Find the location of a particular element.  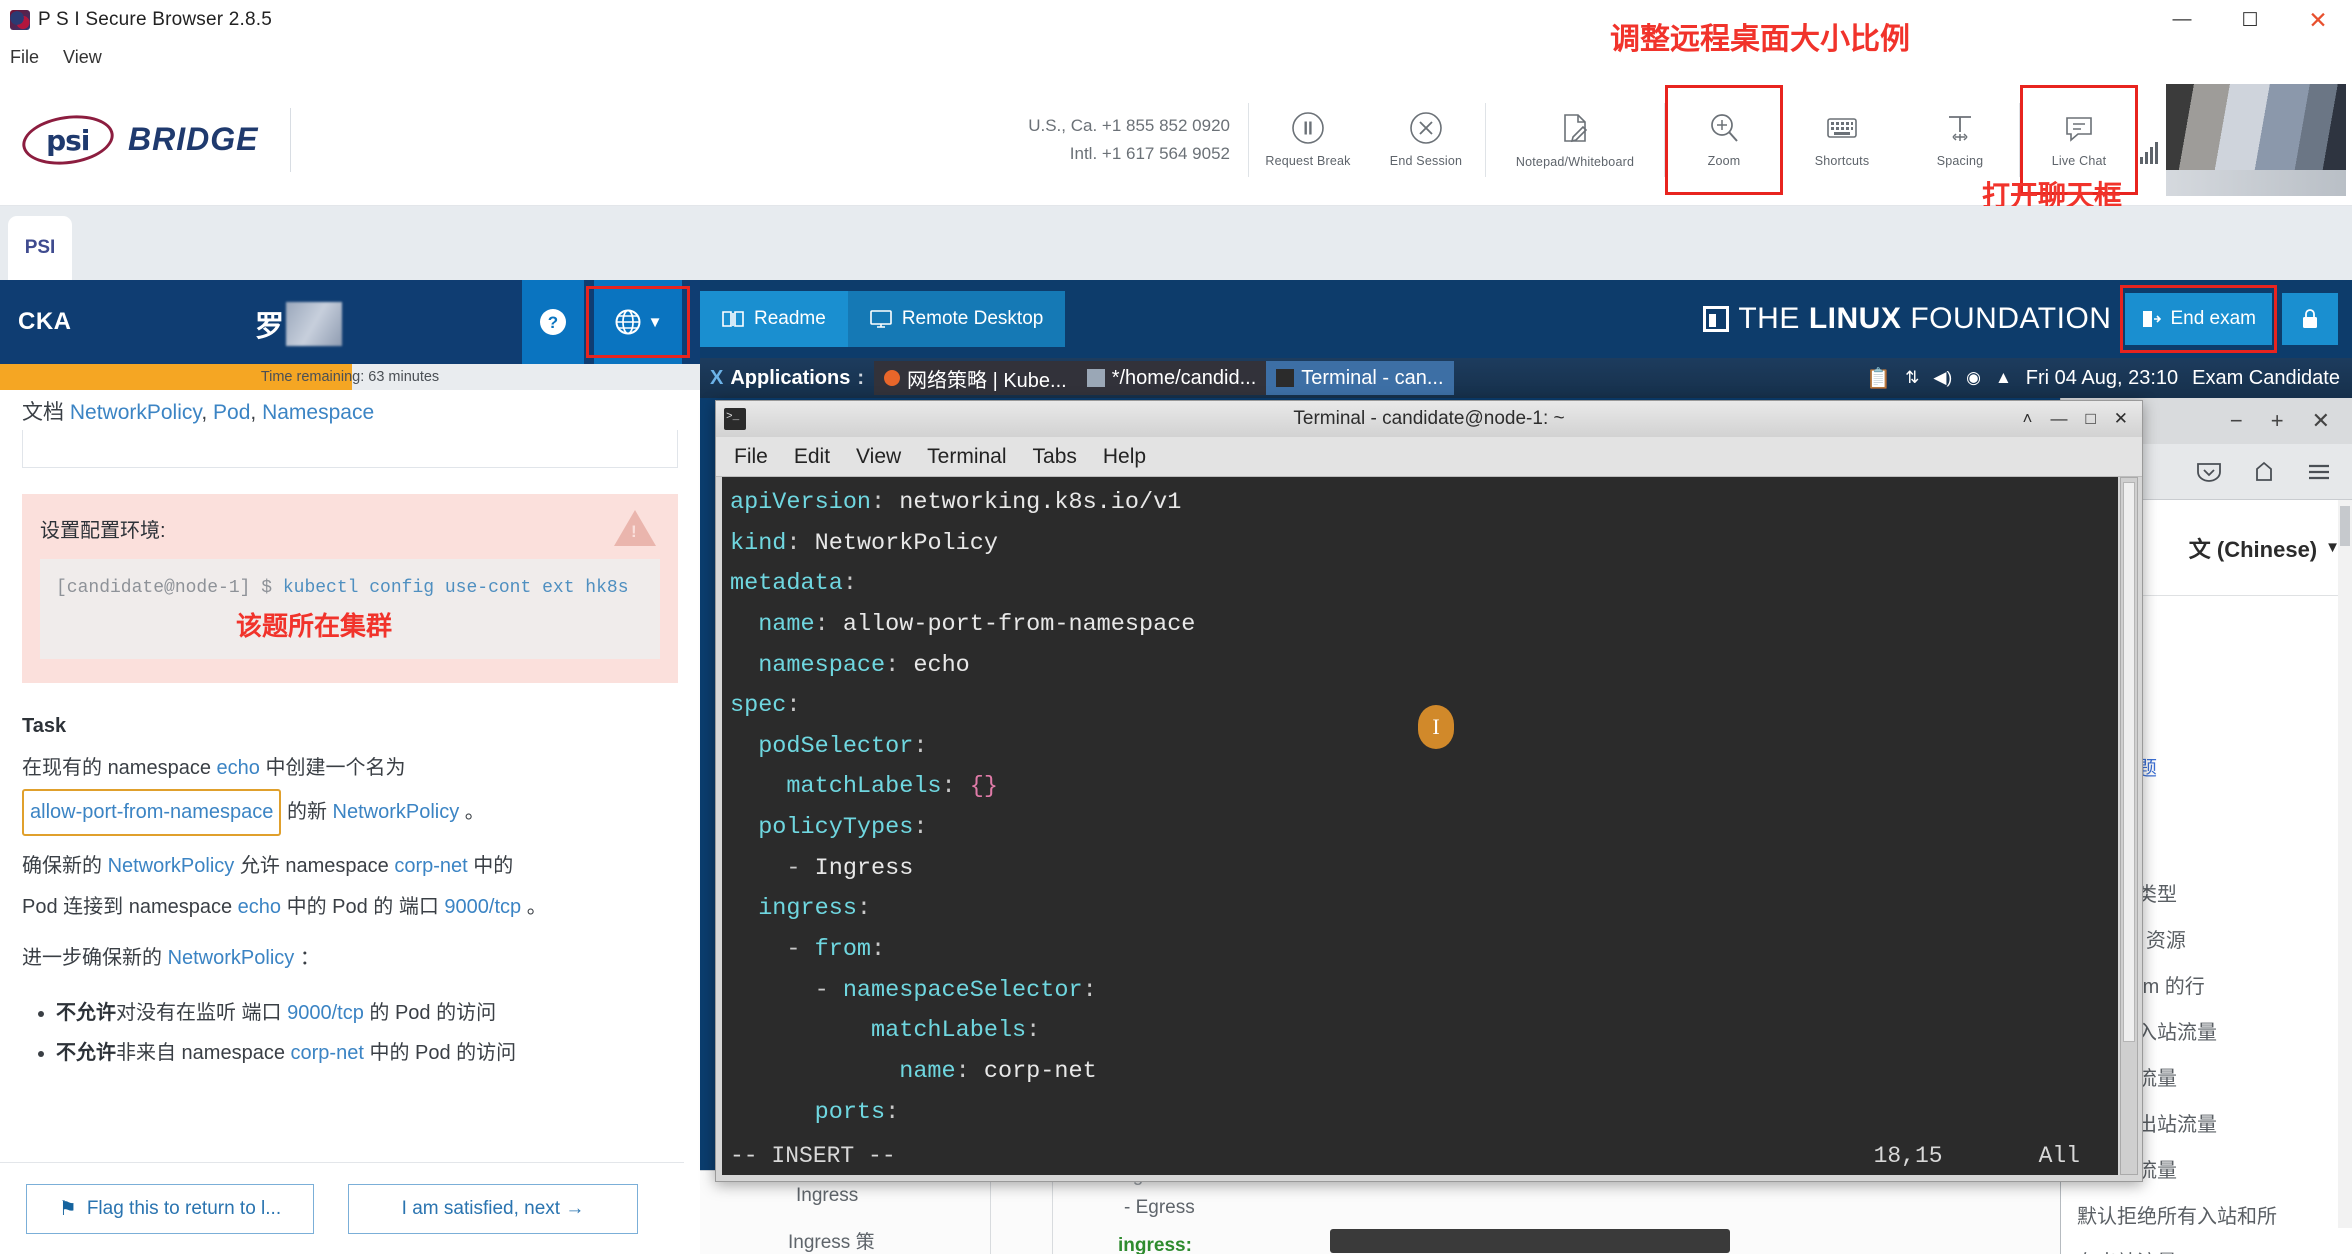

task-p2-c: 中的 is located at coordinates (490, 866).